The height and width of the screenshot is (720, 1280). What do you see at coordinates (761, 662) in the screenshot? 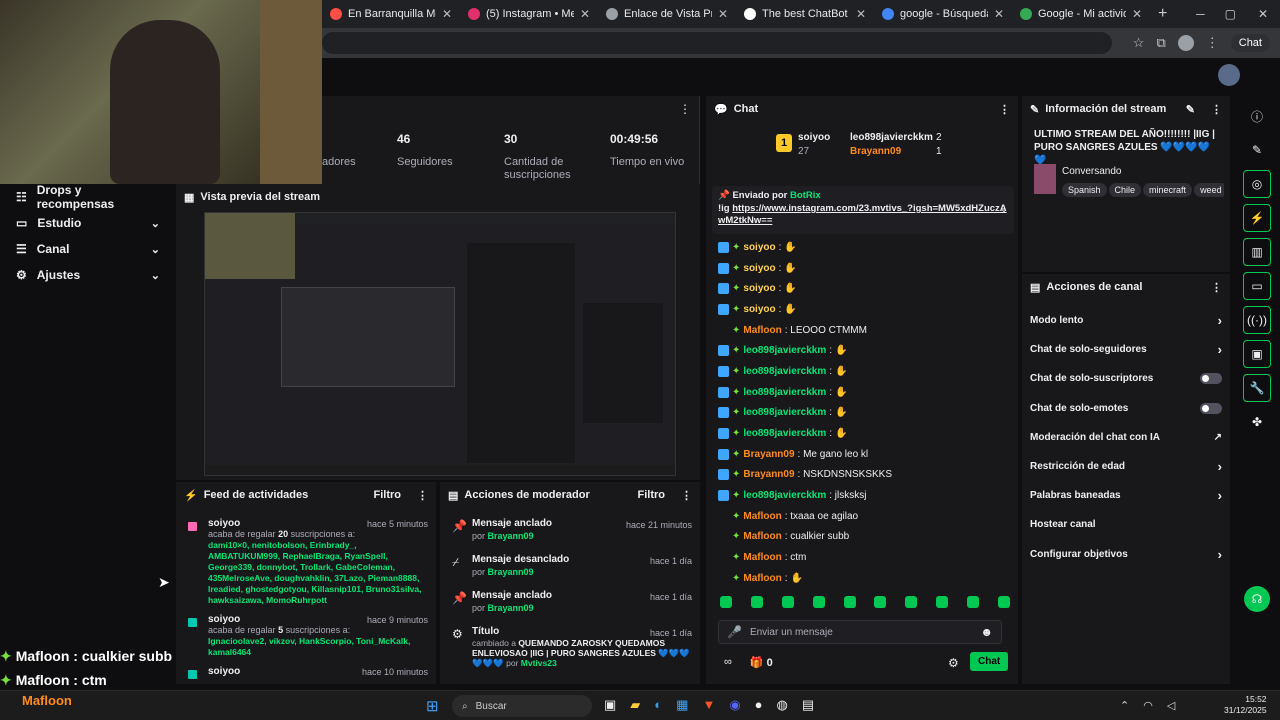
I see `gift-icon: 🎁 0` at bounding box center [761, 662].